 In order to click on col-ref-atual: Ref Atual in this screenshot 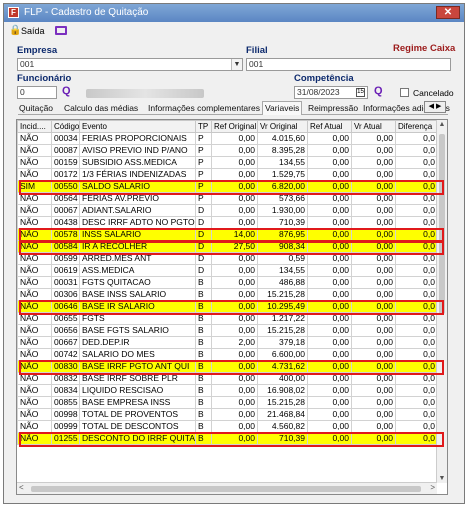, I will do `click(329, 126)`.